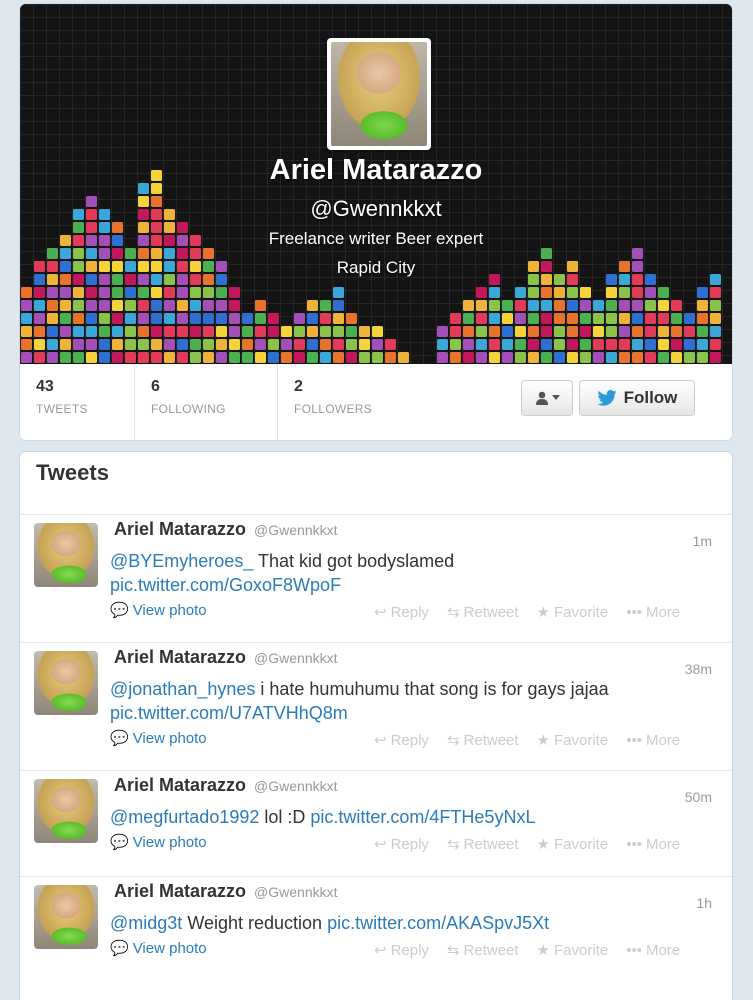  Describe the element at coordinates (547, 398) in the screenshot. I see `user-actions-dropdown-button` at that location.